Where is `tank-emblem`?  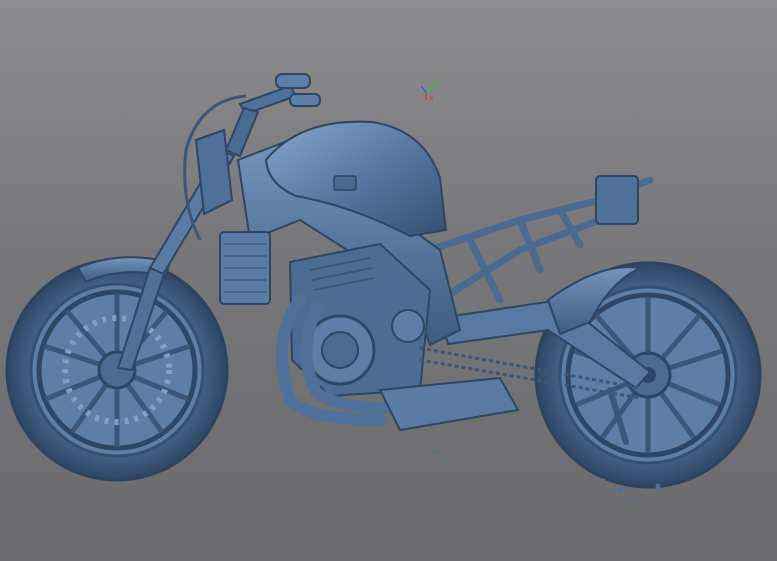
tank-emblem is located at coordinates (345, 183).